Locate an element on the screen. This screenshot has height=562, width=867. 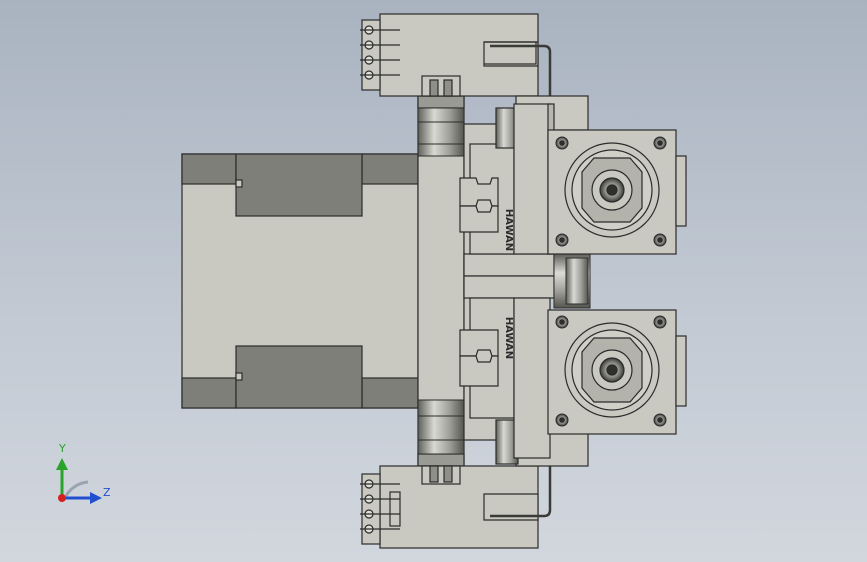
triad-y-arrowhead is located at coordinates (62, 464).